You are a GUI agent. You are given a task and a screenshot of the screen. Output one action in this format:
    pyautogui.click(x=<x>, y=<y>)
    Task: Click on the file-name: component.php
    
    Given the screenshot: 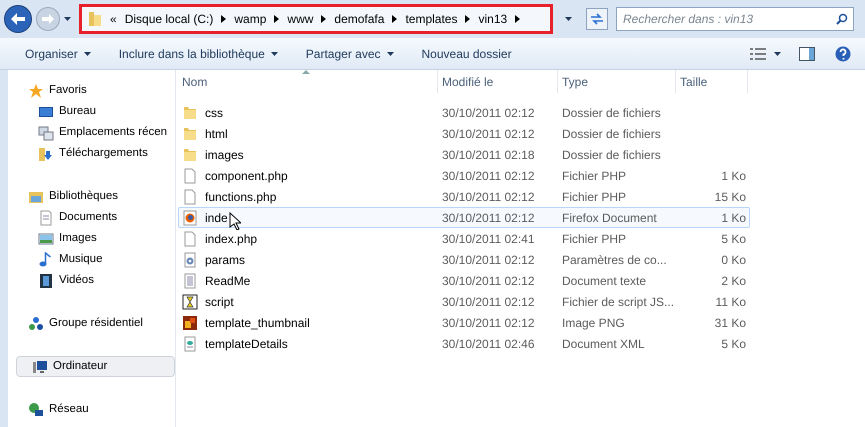 What is the action you would take?
    pyautogui.click(x=246, y=176)
    